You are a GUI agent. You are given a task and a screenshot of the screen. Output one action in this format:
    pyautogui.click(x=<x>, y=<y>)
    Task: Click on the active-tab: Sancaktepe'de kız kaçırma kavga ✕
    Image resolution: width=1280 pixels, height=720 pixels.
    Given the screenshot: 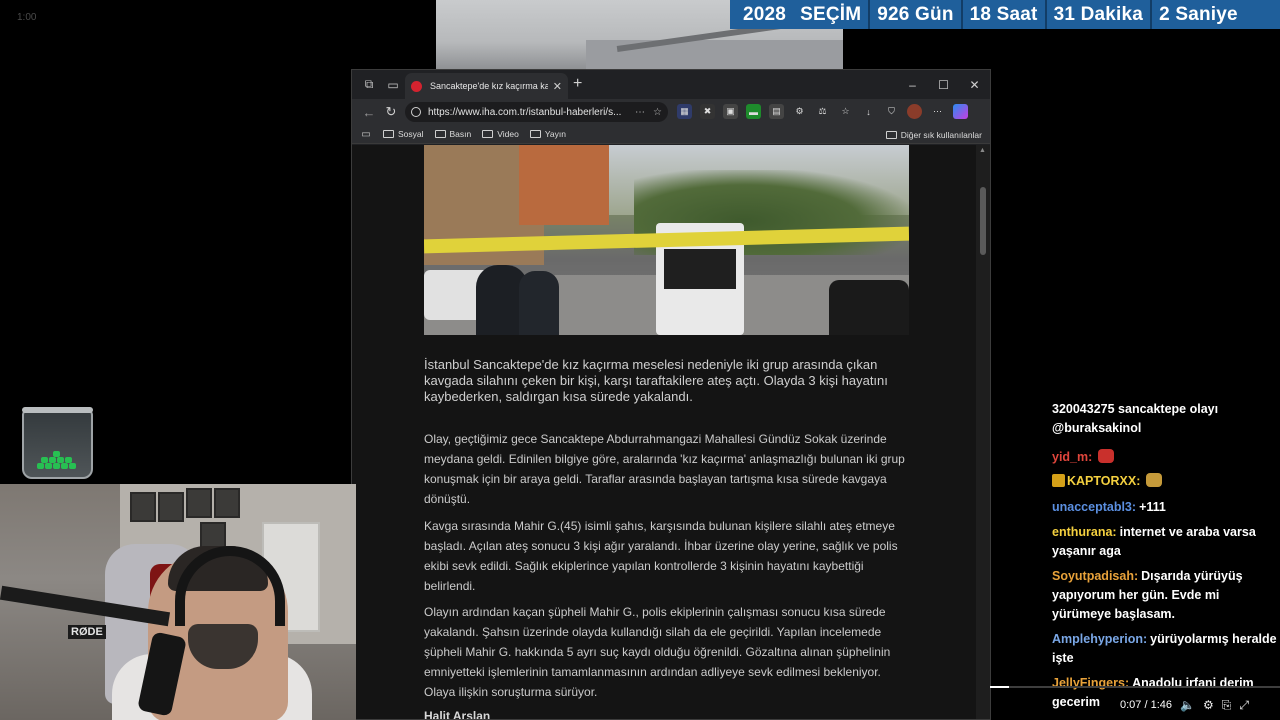 What is the action you would take?
    pyautogui.click(x=486, y=86)
    